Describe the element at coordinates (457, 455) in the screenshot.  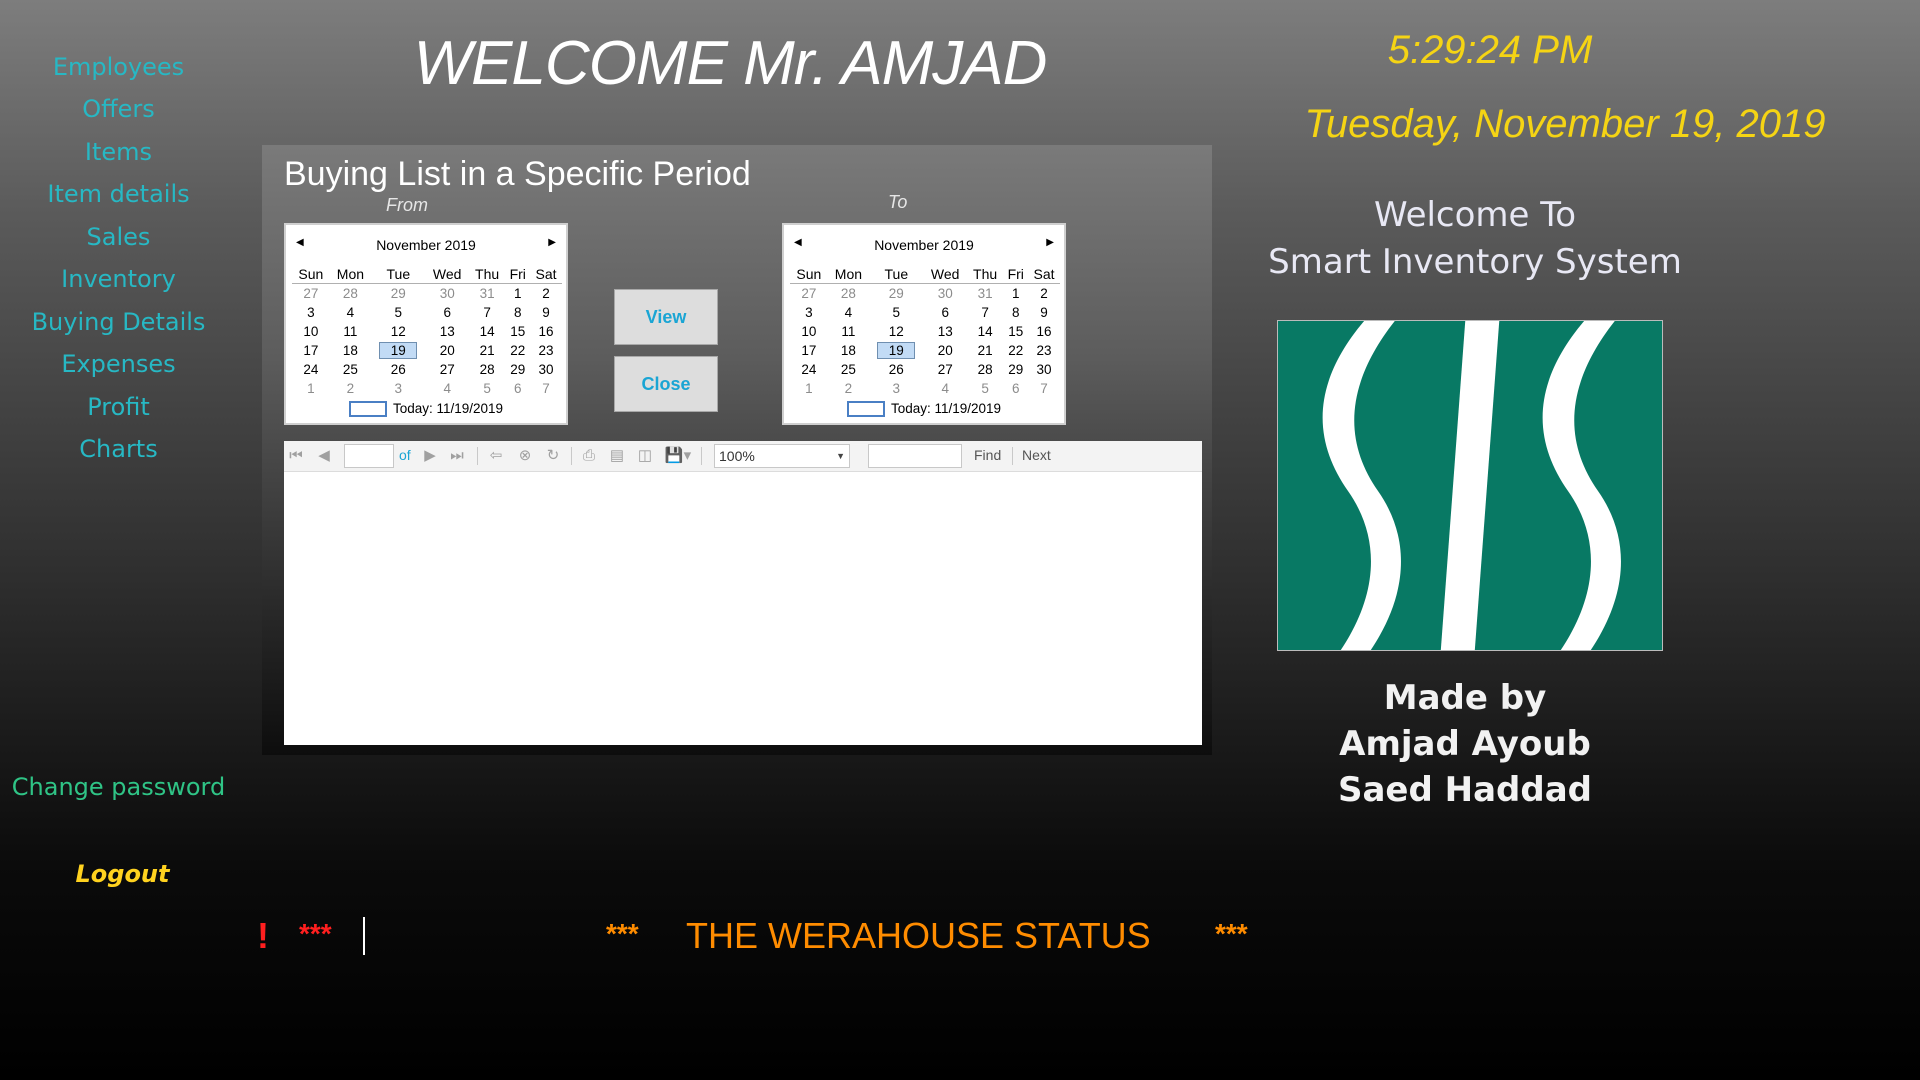
I see `last-page-icon: ⏭` at that location.